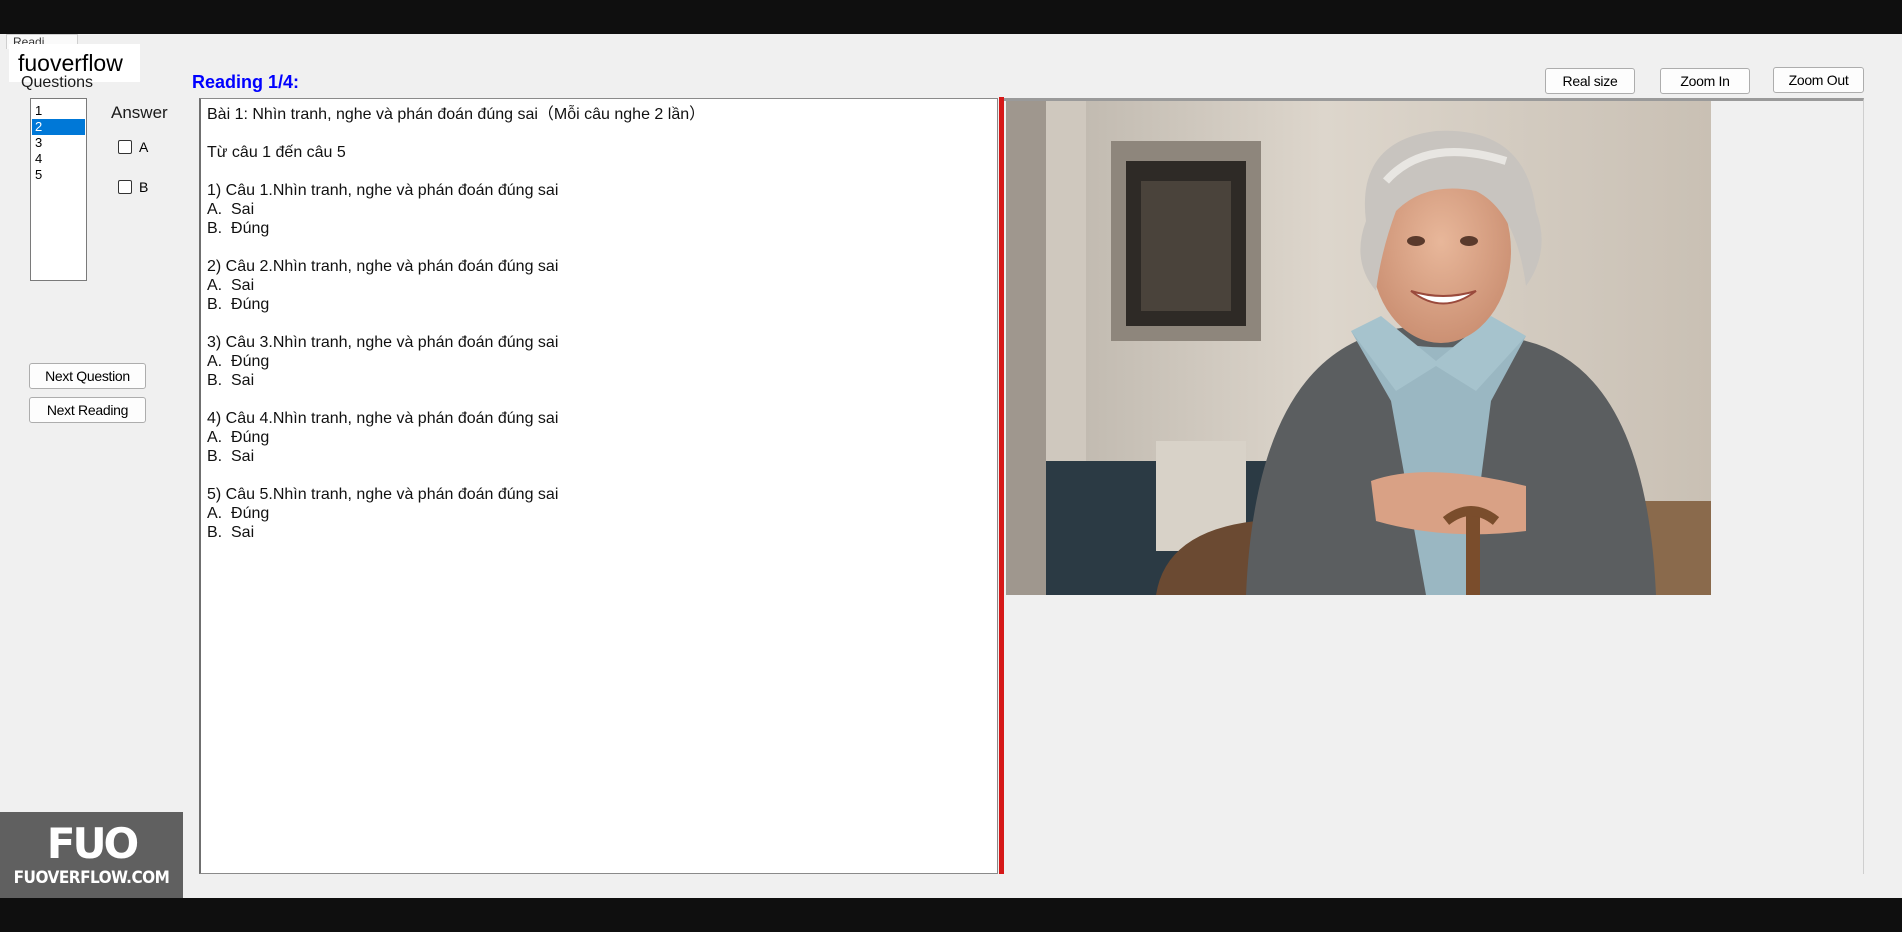 The width and height of the screenshot is (1902, 932). What do you see at coordinates (125, 147) in the screenshot?
I see `answer-a-checkbox` at bounding box center [125, 147].